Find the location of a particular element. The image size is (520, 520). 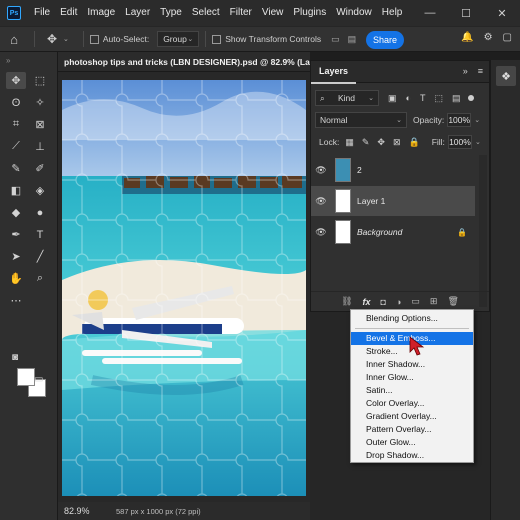

opacity-input: 100% is located at coordinates (459, 120).